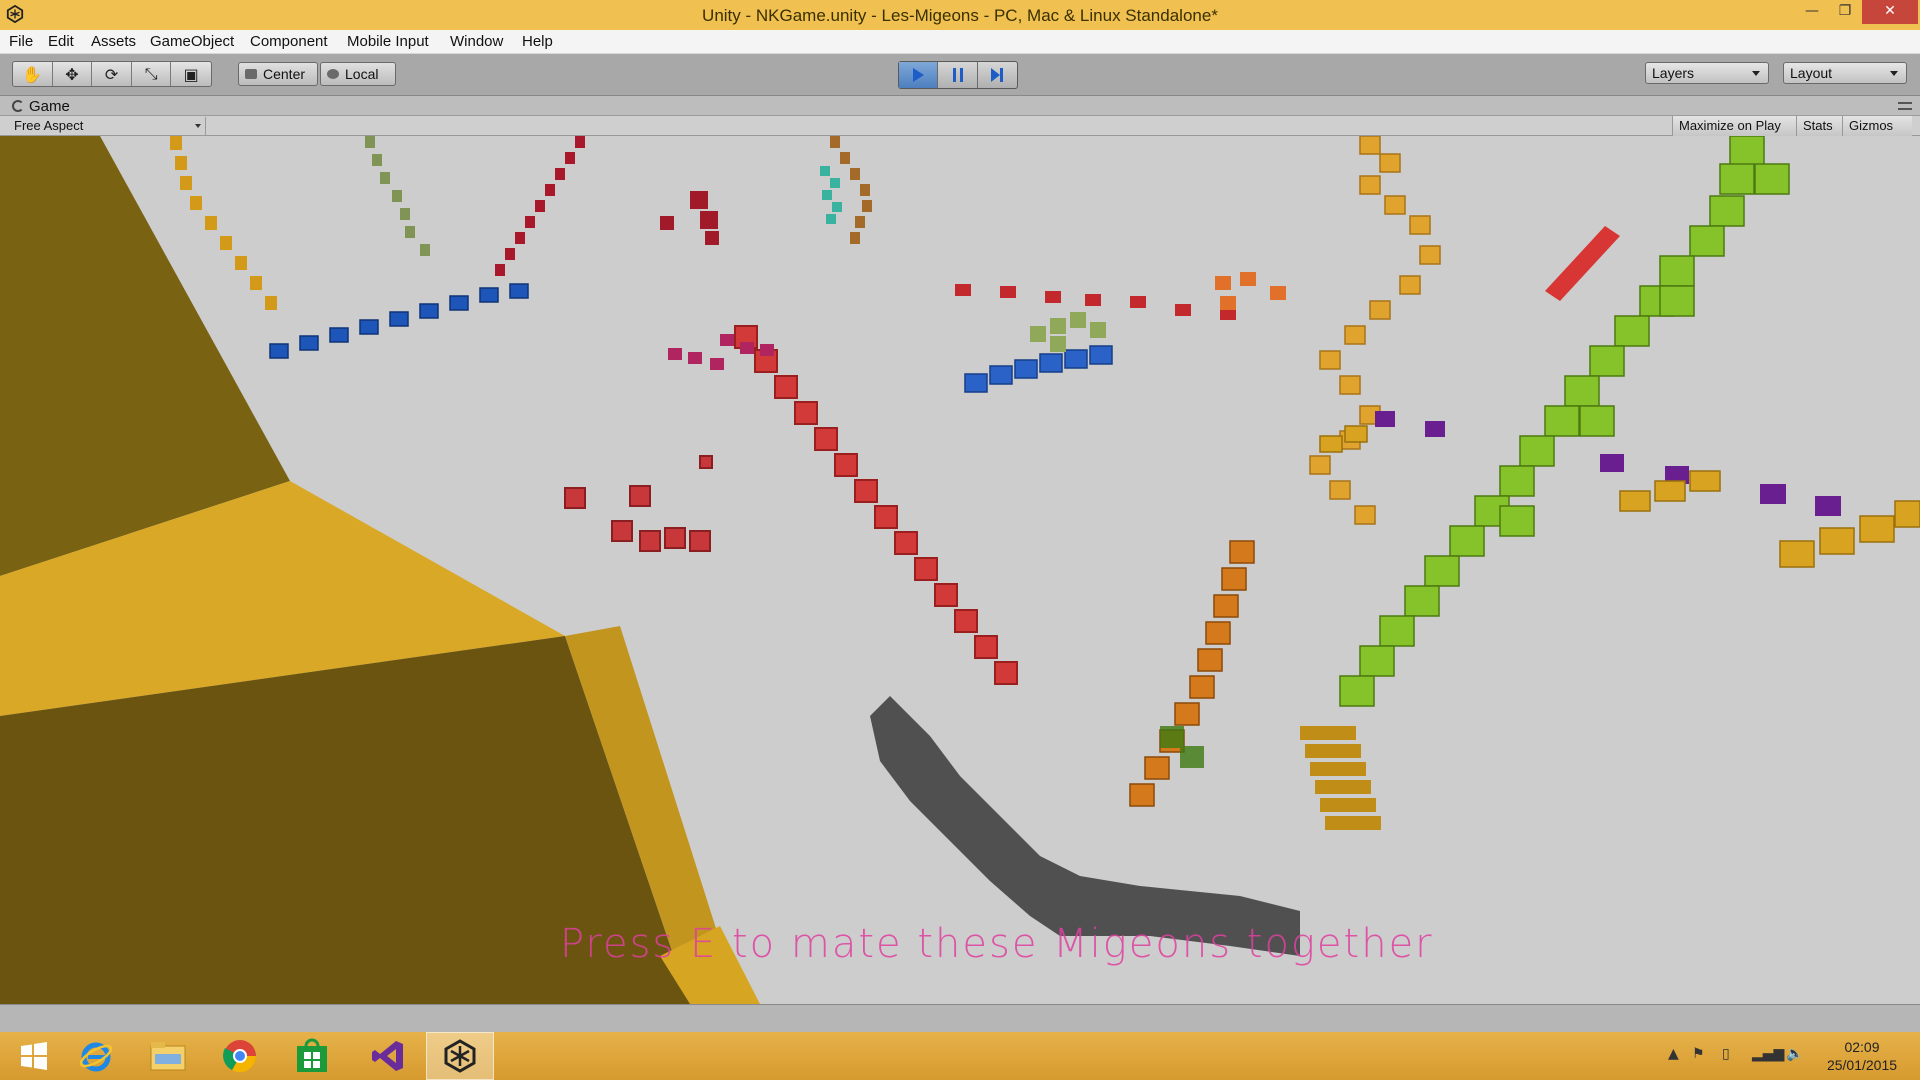  I want to click on layers-dropdown: Layers, so click(1707, 73).